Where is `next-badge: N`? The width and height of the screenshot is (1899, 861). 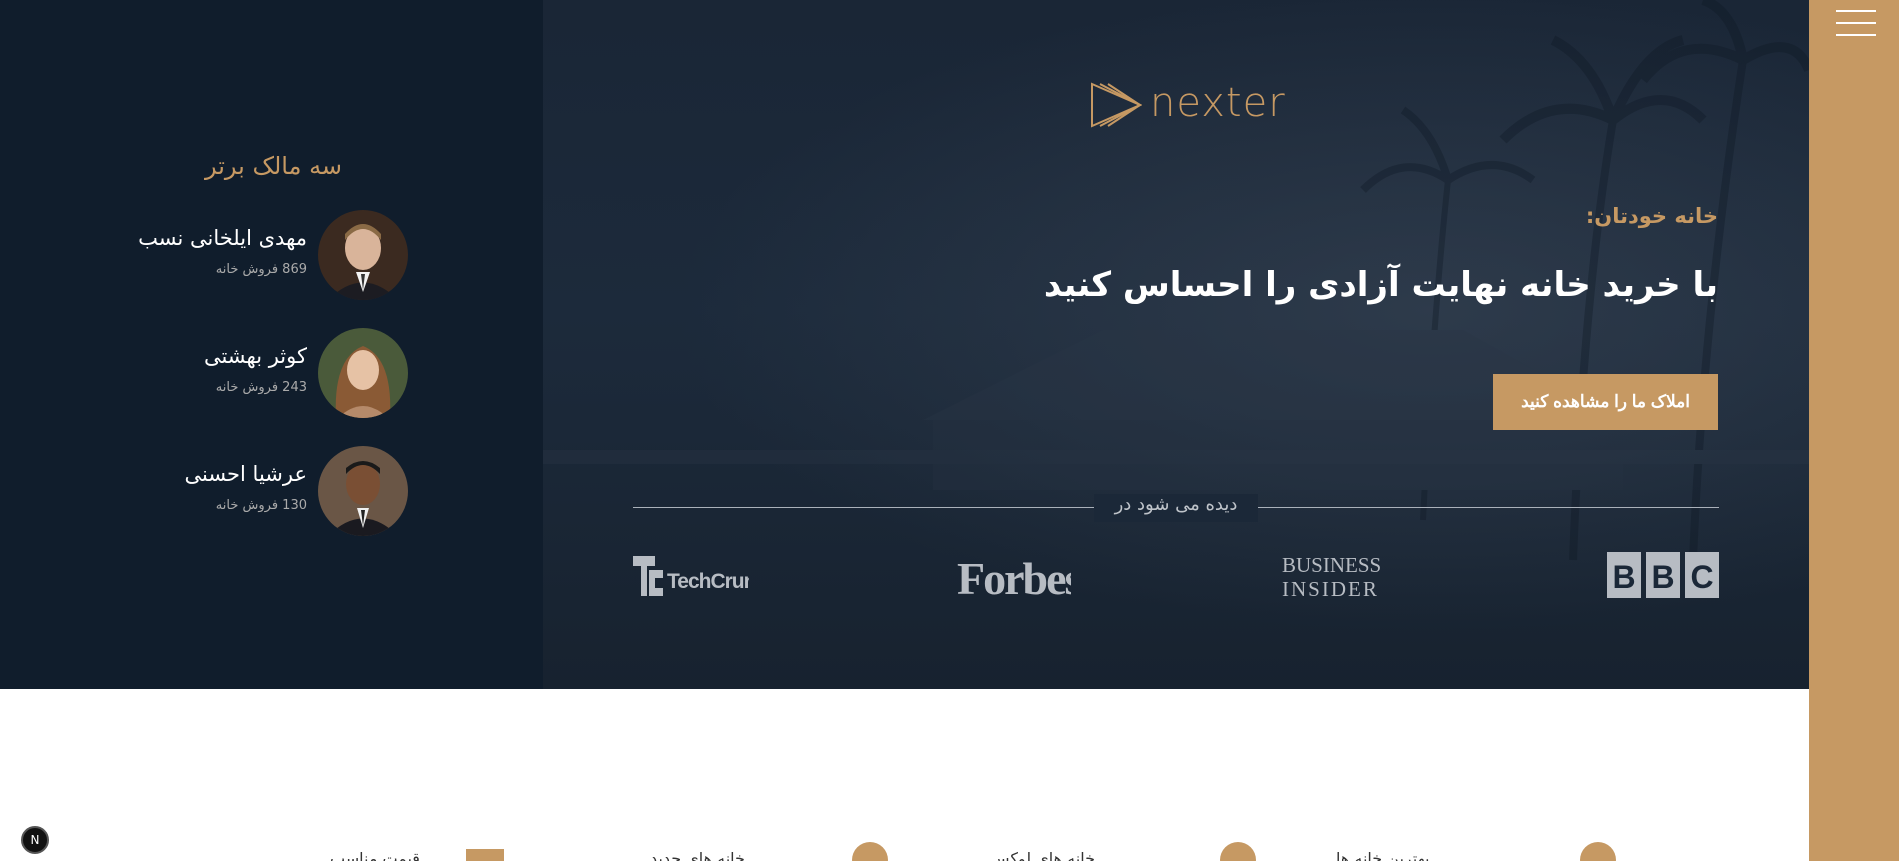
next-badge: N is located at coordinates (35, 840).